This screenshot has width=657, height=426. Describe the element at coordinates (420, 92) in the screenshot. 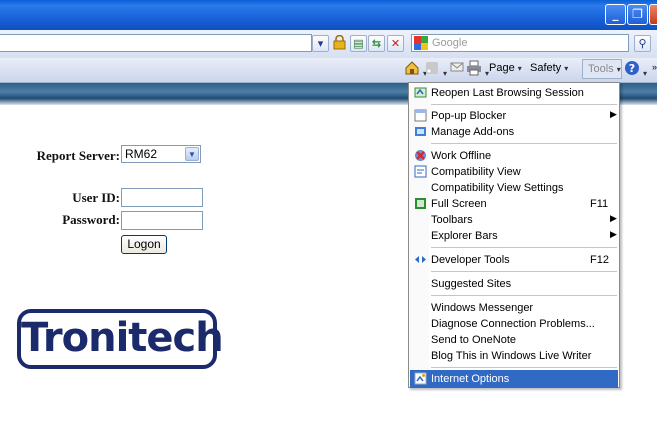

I see `reopen-session-icon` at that location.